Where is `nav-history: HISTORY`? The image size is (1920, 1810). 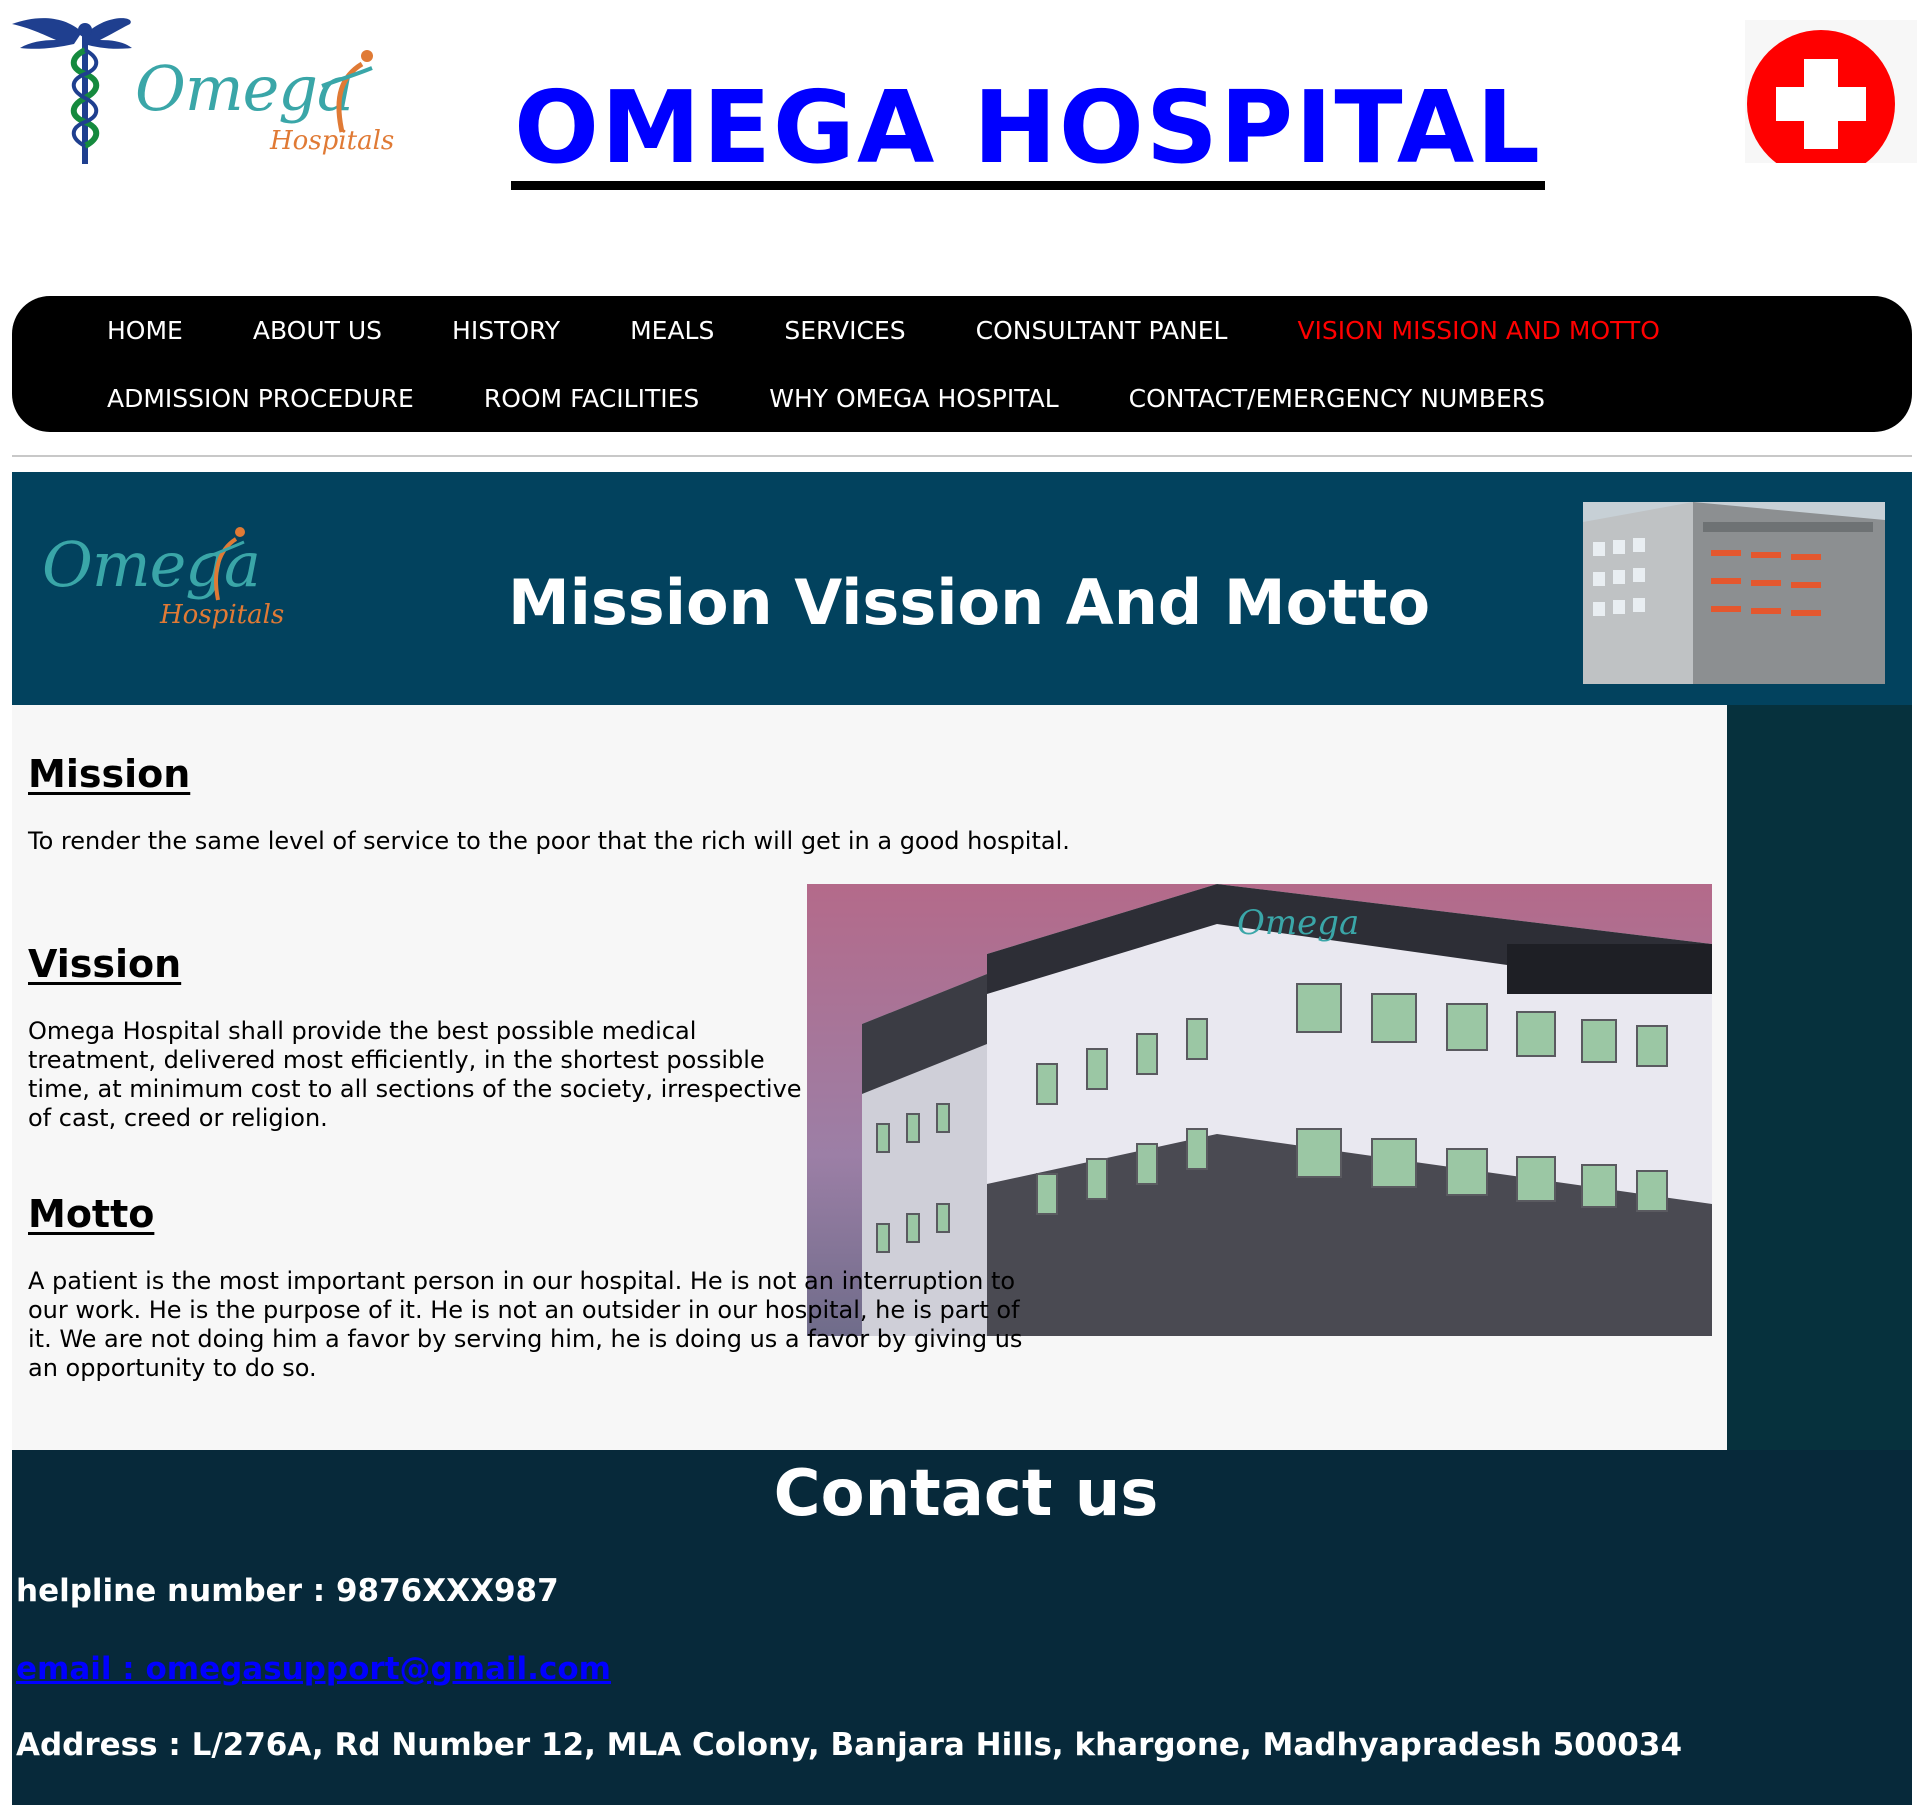 nav-history: HISTORY is located at coordinates (506, 331).